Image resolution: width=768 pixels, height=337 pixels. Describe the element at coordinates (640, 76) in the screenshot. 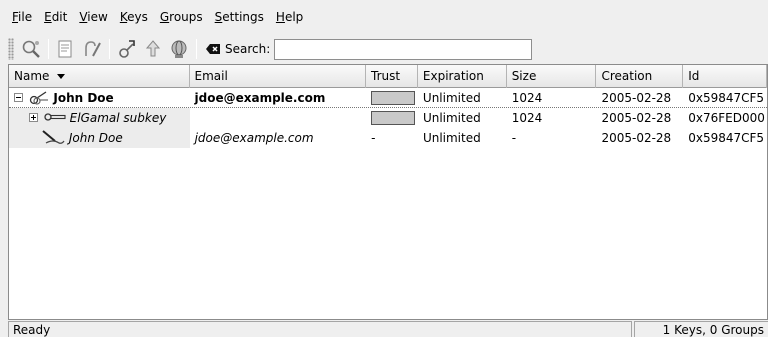

I see `column-header-creation: Creation` at that location.